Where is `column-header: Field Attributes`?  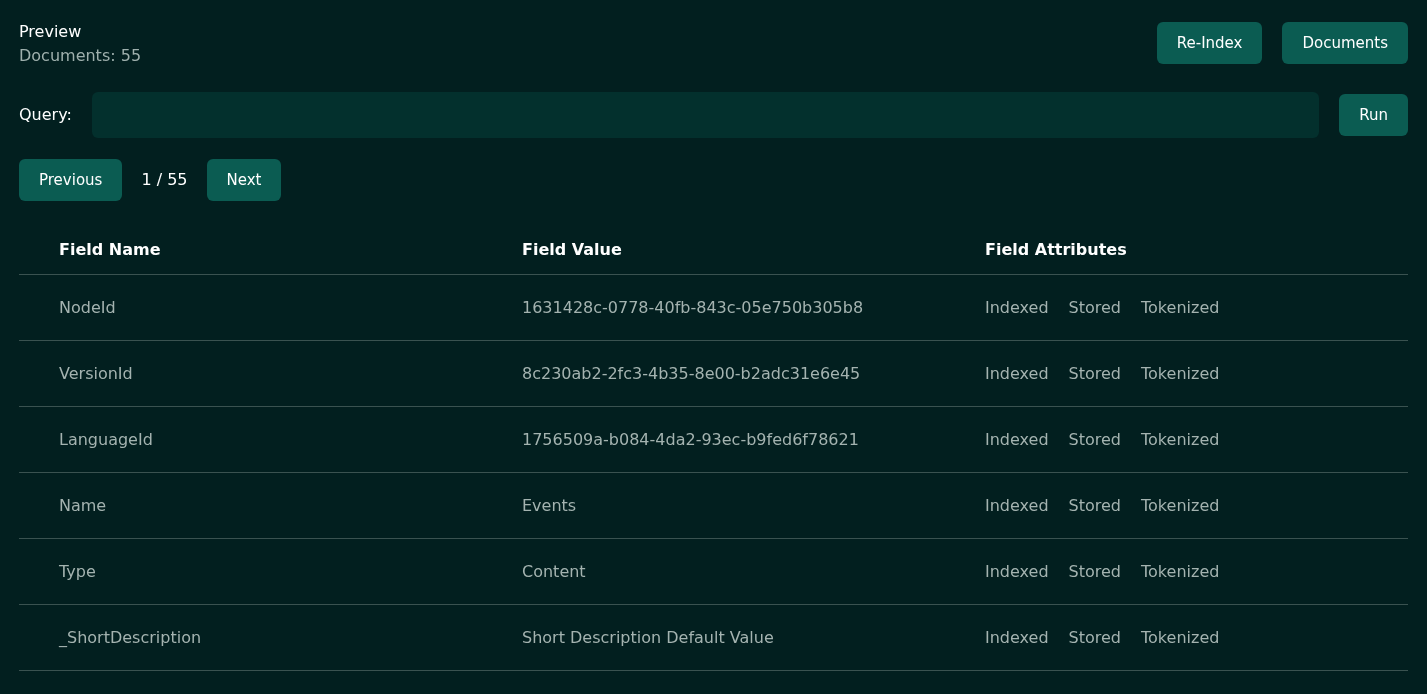 column-header: Field Attributes is located at coordinates (1056, 249).